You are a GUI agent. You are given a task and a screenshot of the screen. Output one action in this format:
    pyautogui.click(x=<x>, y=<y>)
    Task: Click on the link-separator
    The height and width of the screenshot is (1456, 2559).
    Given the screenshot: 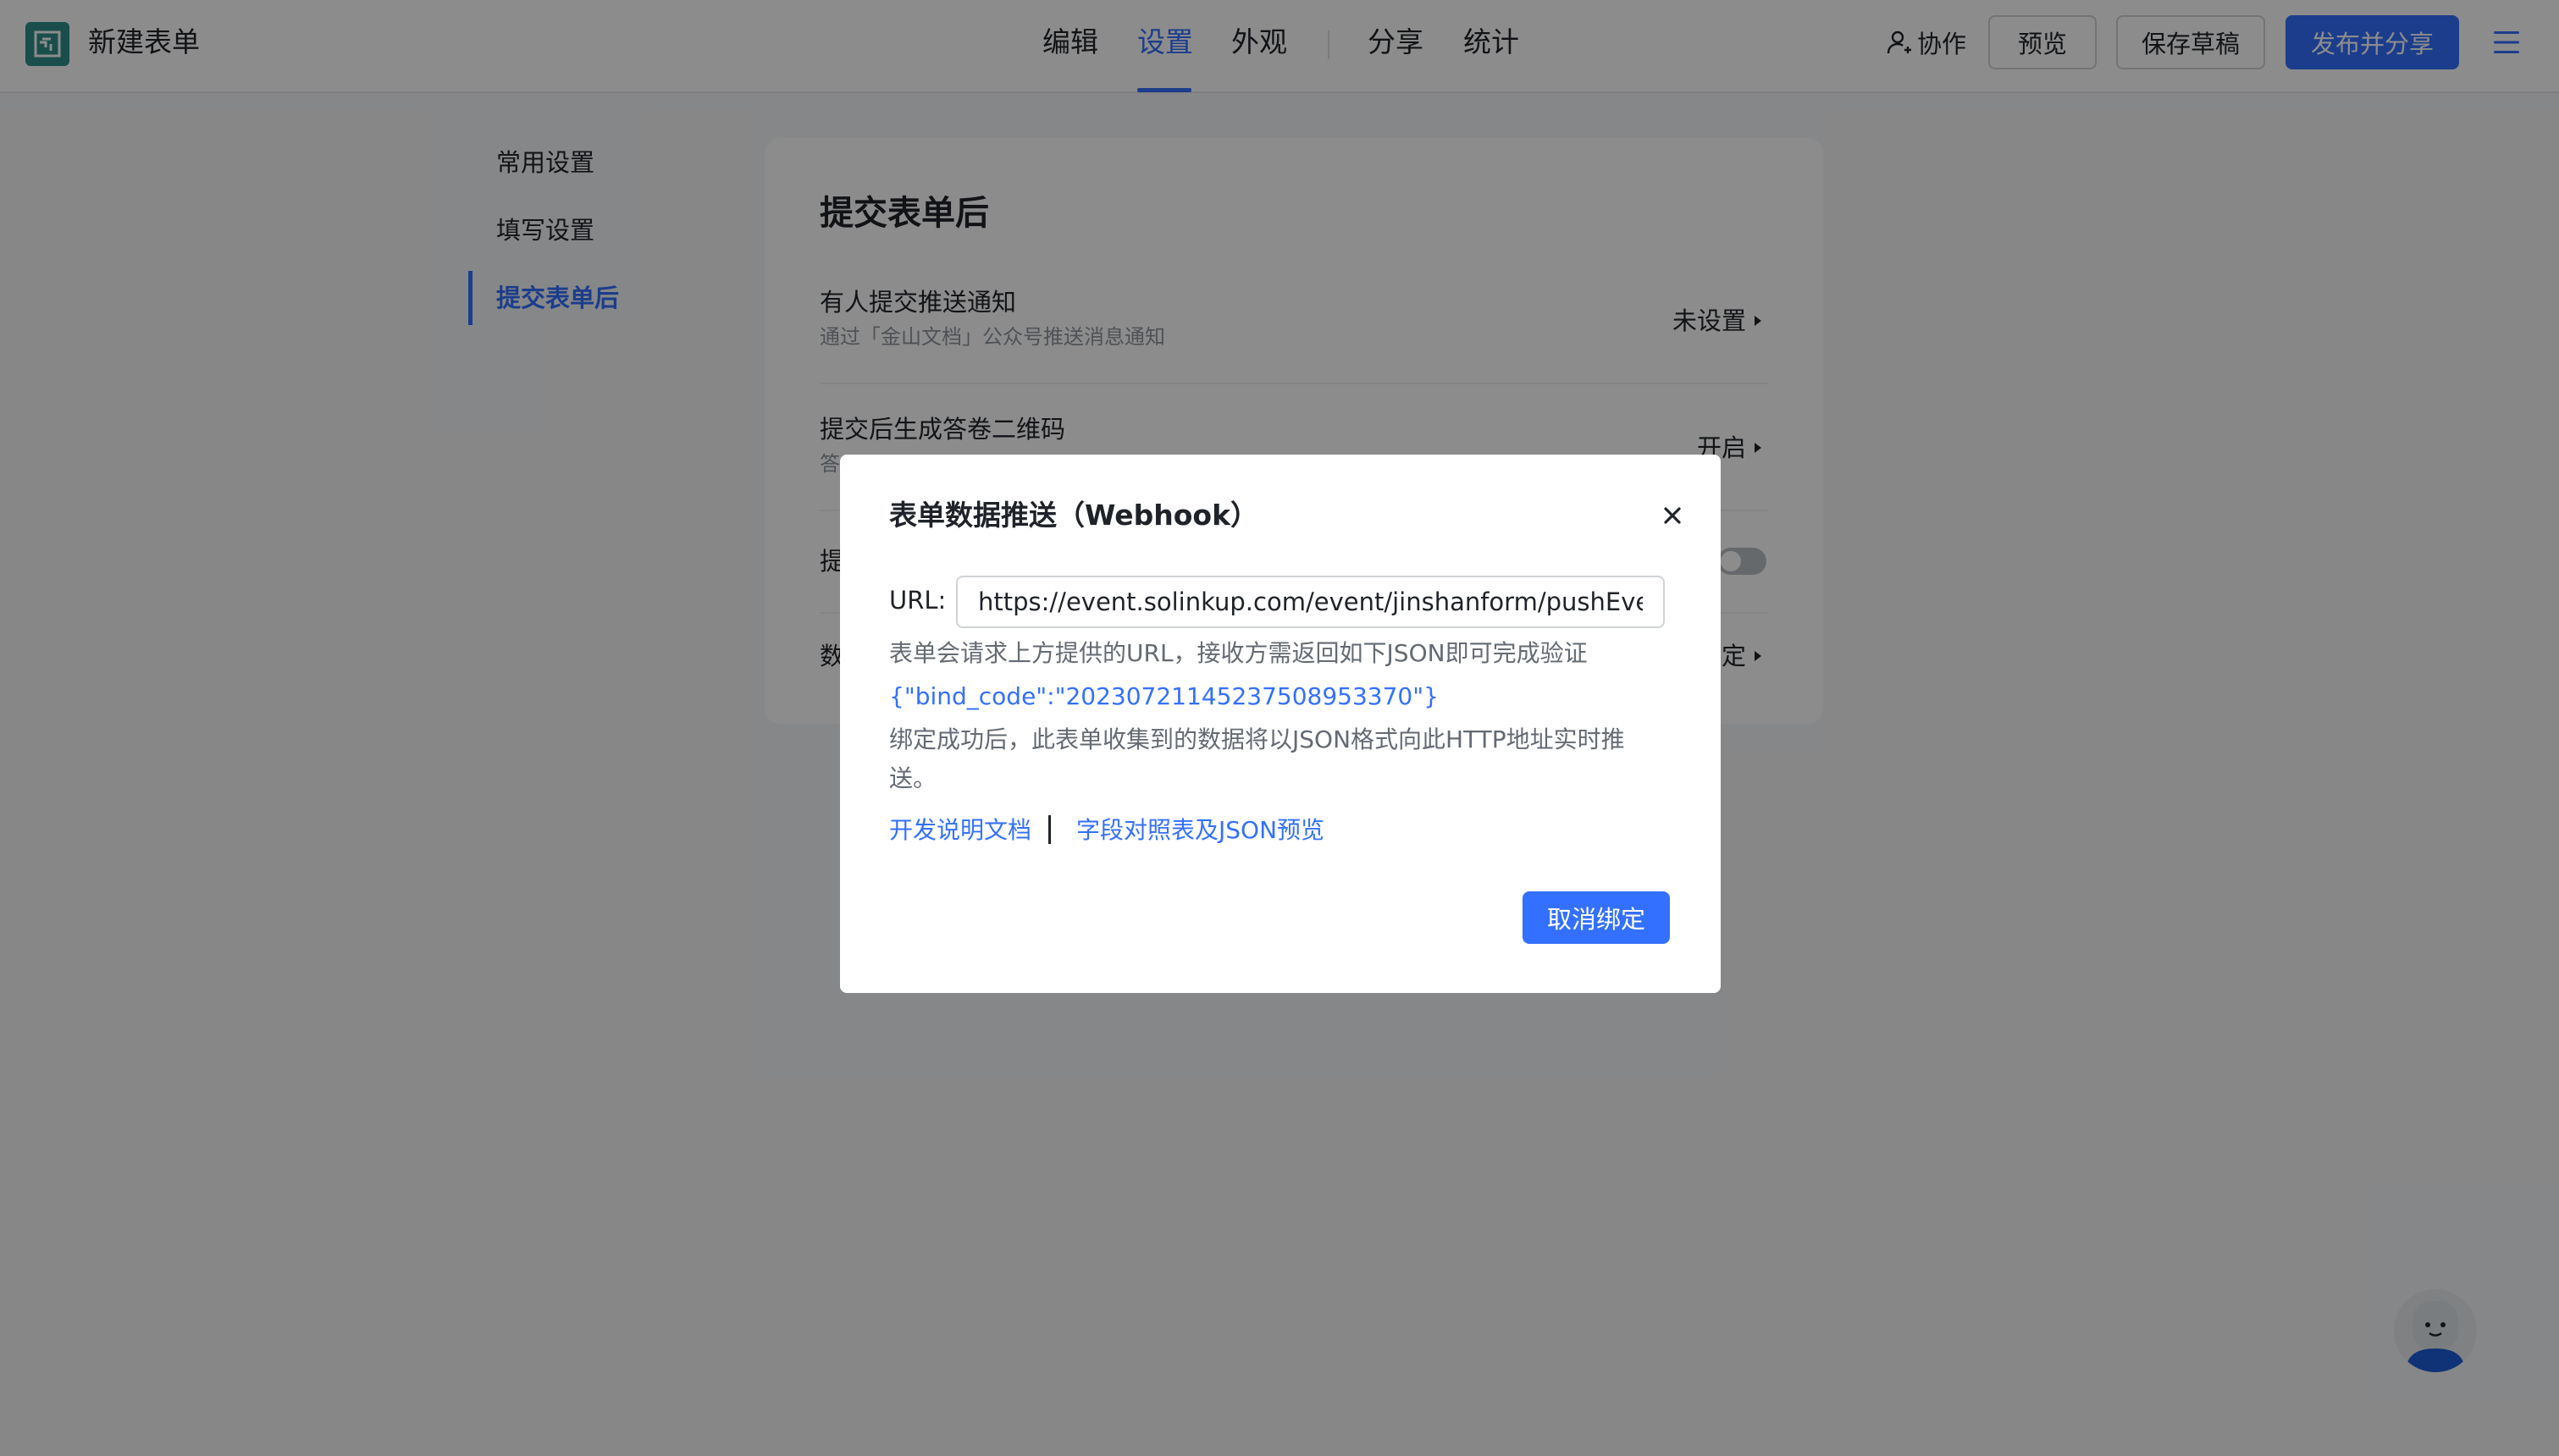 What is the action you would take?
    pyautogui.click(x=1049, y=829)
    